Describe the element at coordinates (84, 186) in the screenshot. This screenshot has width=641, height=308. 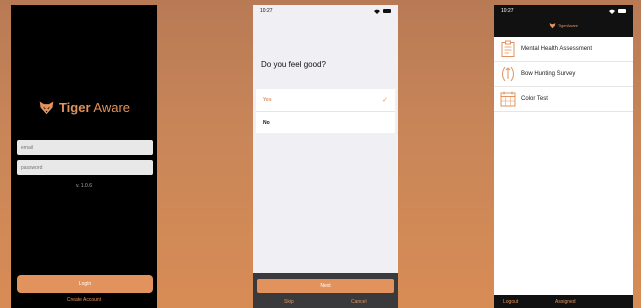
I see `version-label: v. 1.0.6` at that location.